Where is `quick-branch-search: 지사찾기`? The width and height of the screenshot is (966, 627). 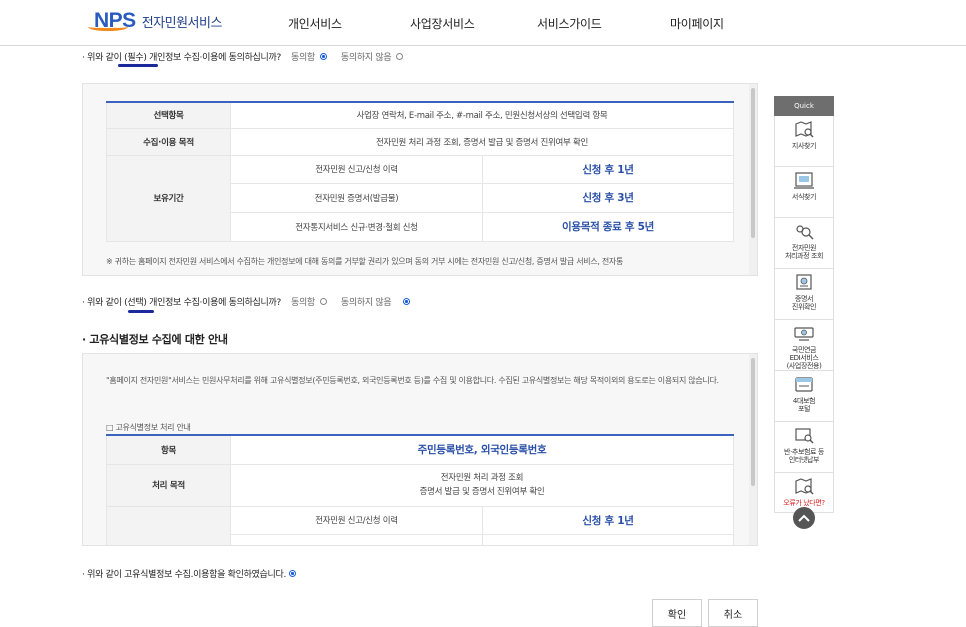
quick-branch-search: 지사찾기 is located at coordinates (804, 141).